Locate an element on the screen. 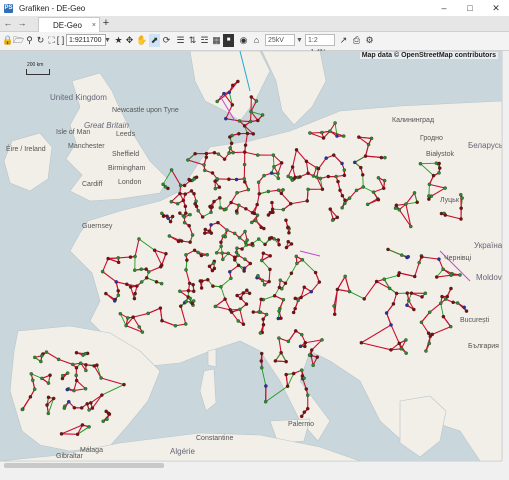  tab-de-geo: DE-Geo × is located at coordinates (69, 24).